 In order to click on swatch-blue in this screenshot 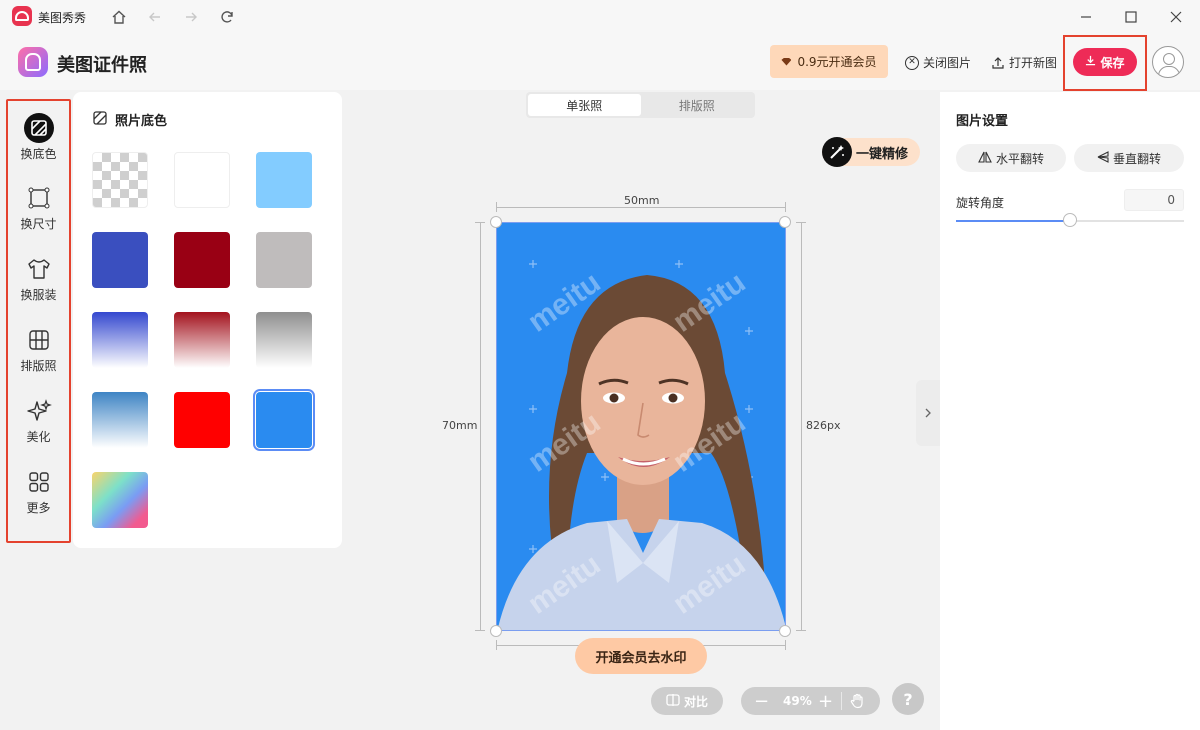, I will do `click(120, 260)`.